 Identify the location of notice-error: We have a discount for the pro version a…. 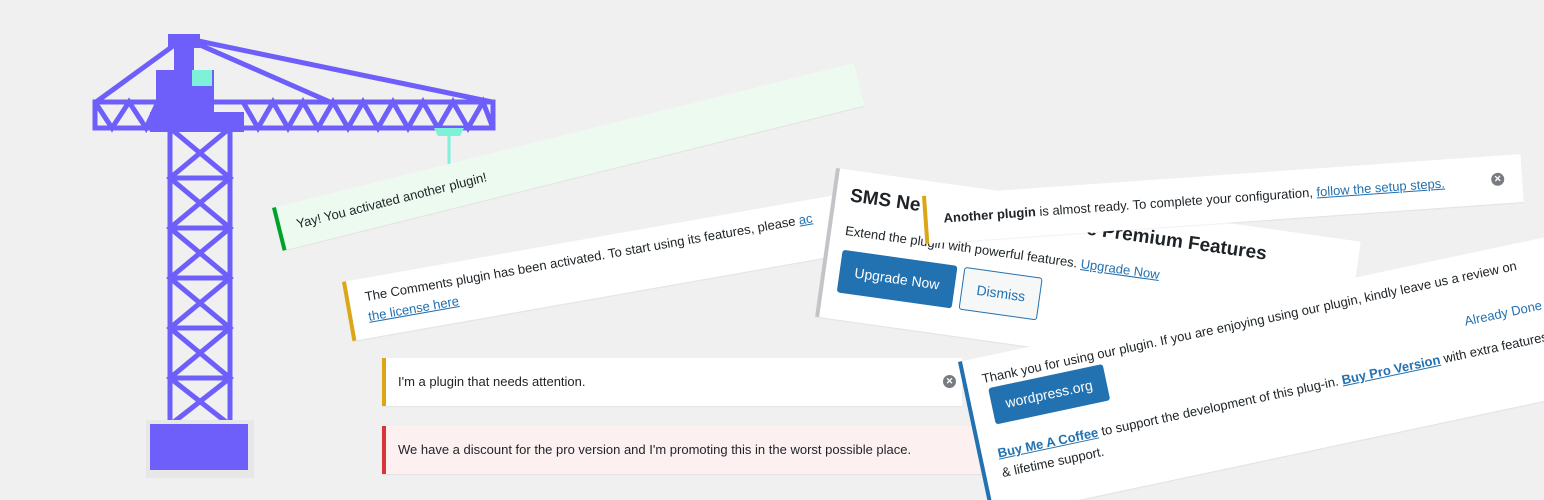
(682, 450).